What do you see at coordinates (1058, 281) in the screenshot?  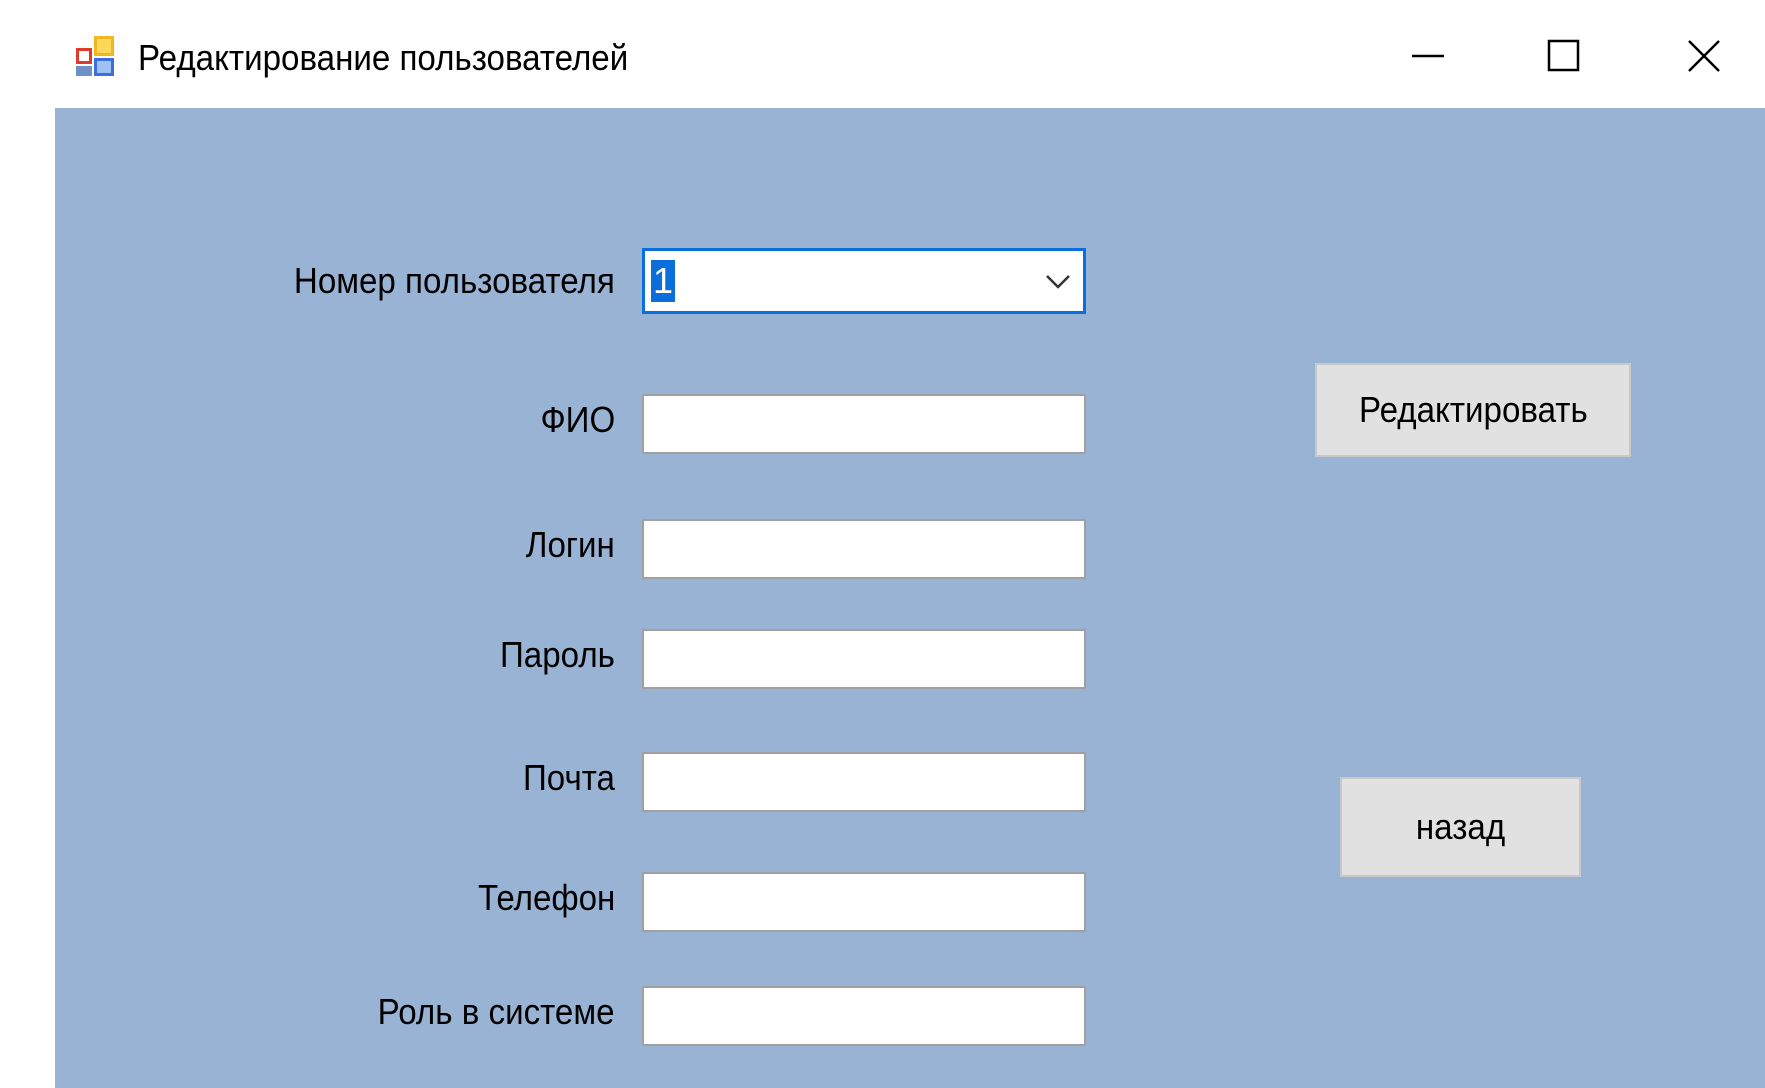 I see `chevron-down-icon` at bounding box center [1058, 281].